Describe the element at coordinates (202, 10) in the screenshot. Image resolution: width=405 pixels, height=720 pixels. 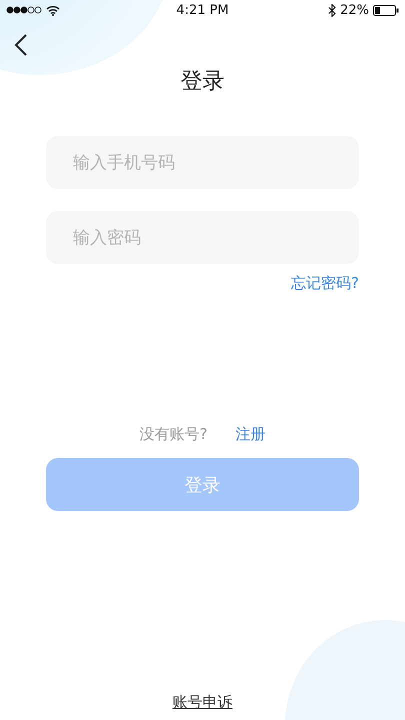
I see `status-time: 4:21 PM` at that location.